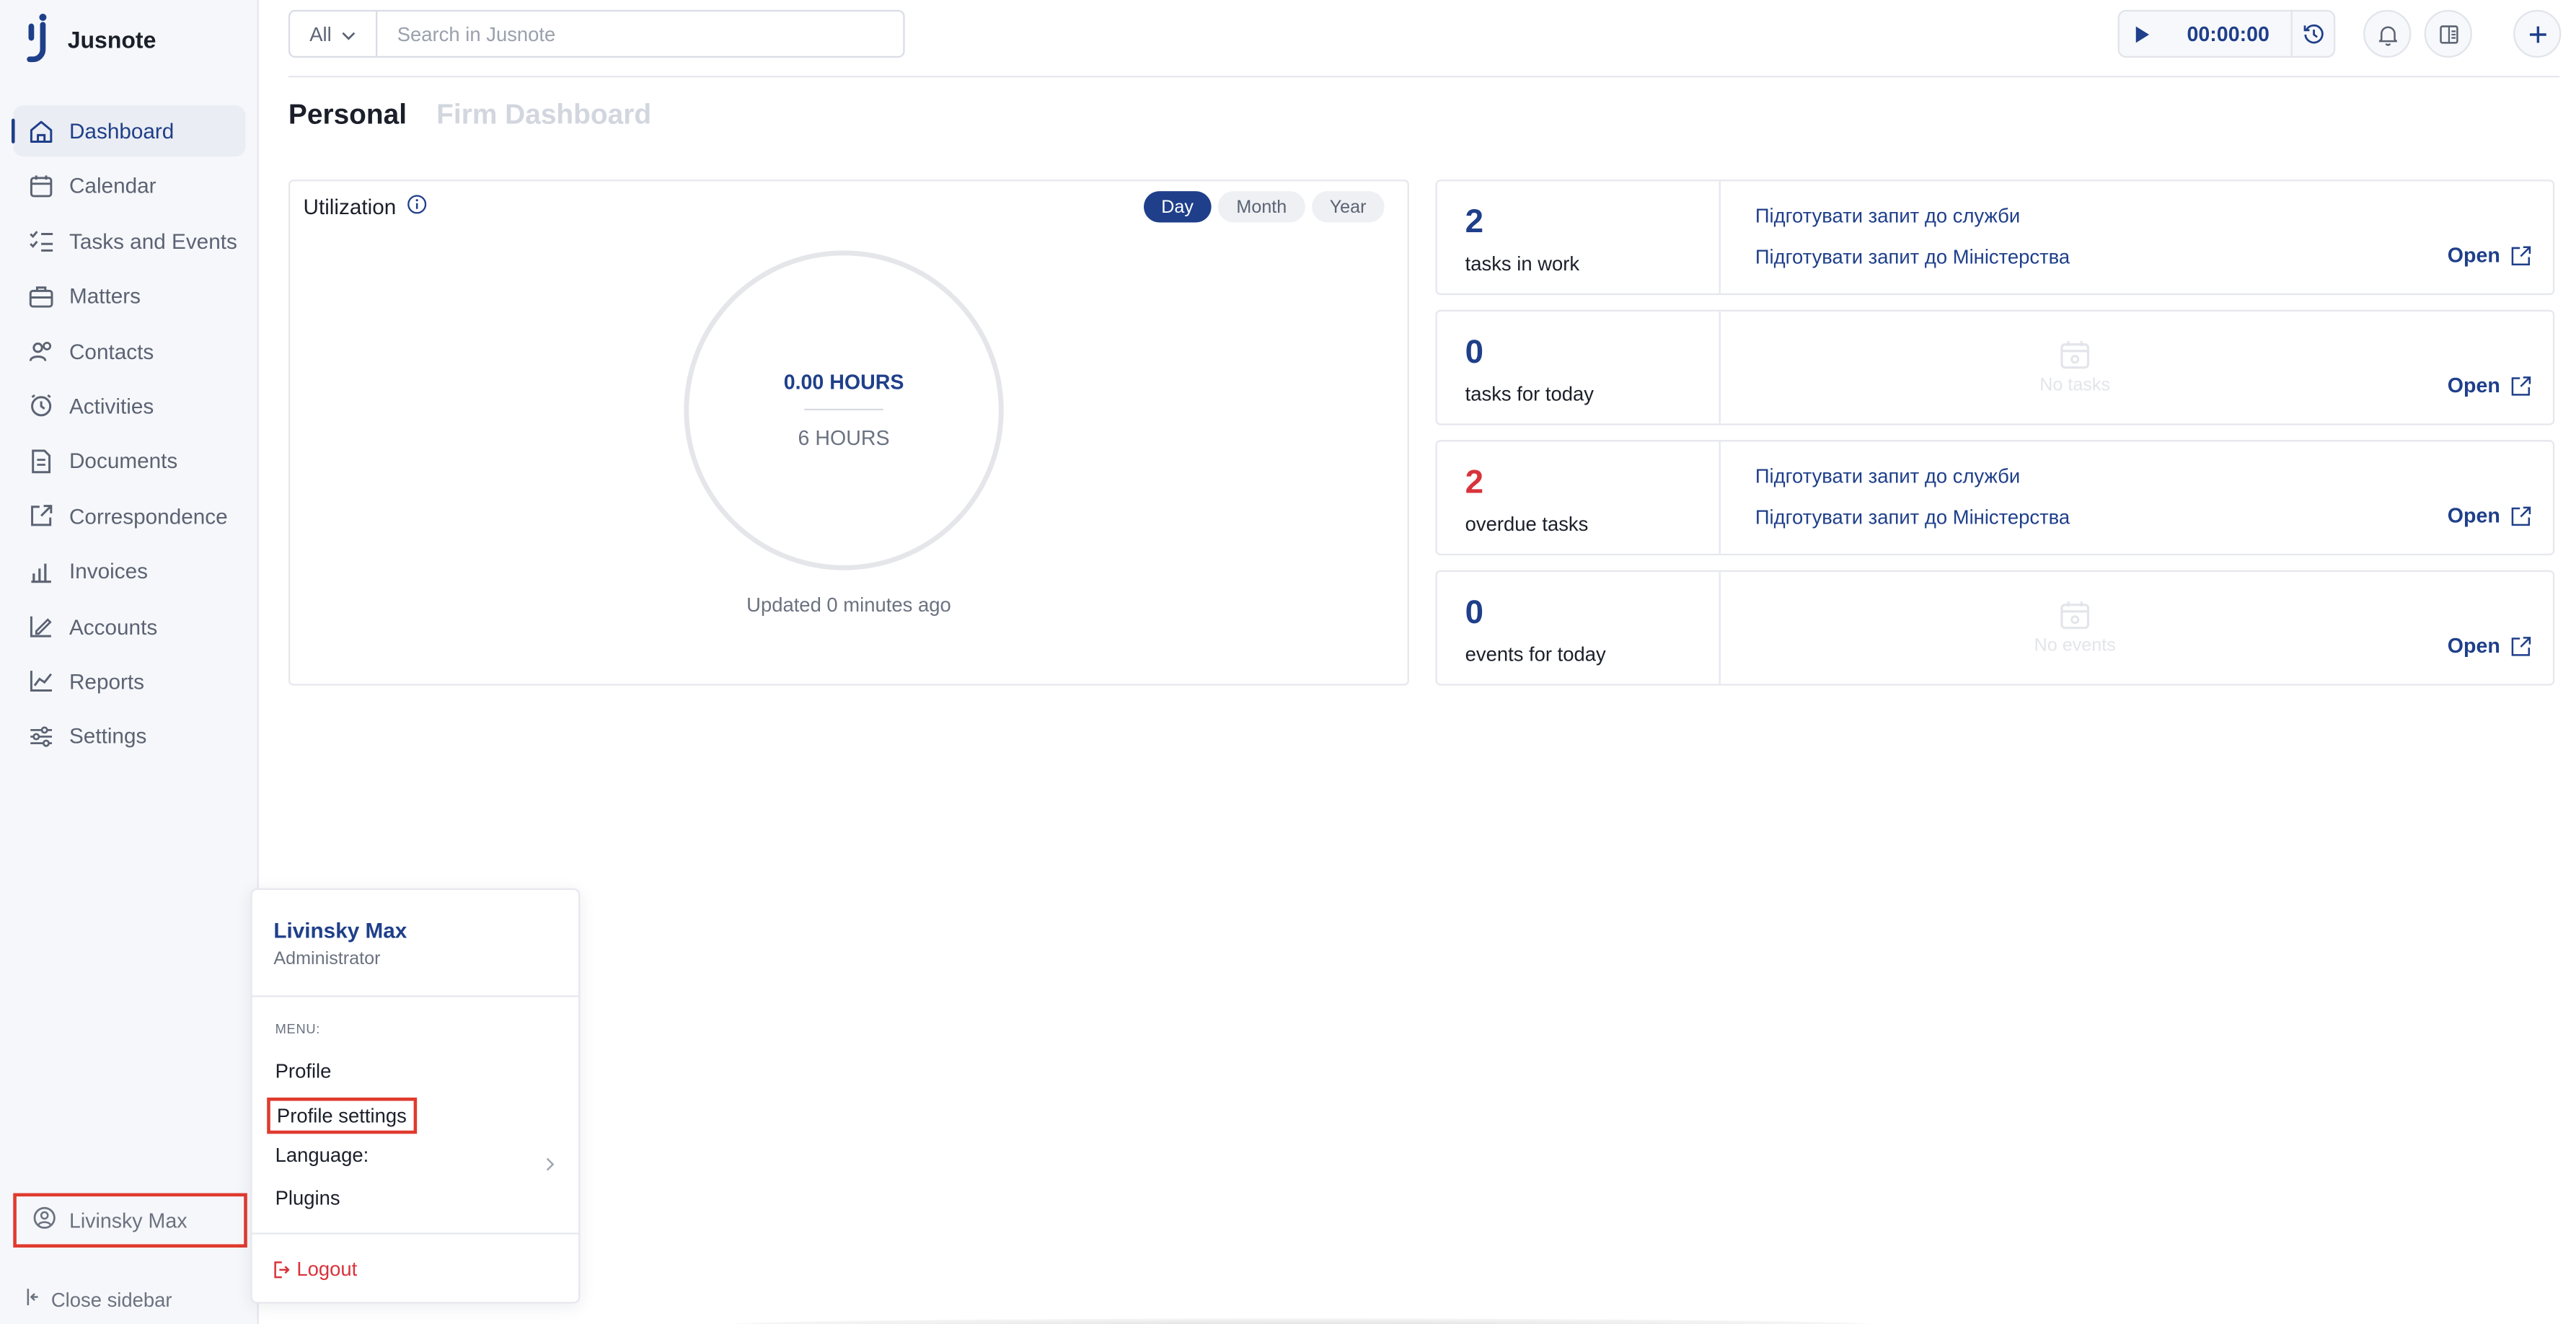 The width and height of the screenshot is (2576, 1324). What do you see at coordinates (129, 242) in the screenshot?
I see `sidebar-item-tasks-and-events: Tasks and Events` at bounding box center [129, 242].